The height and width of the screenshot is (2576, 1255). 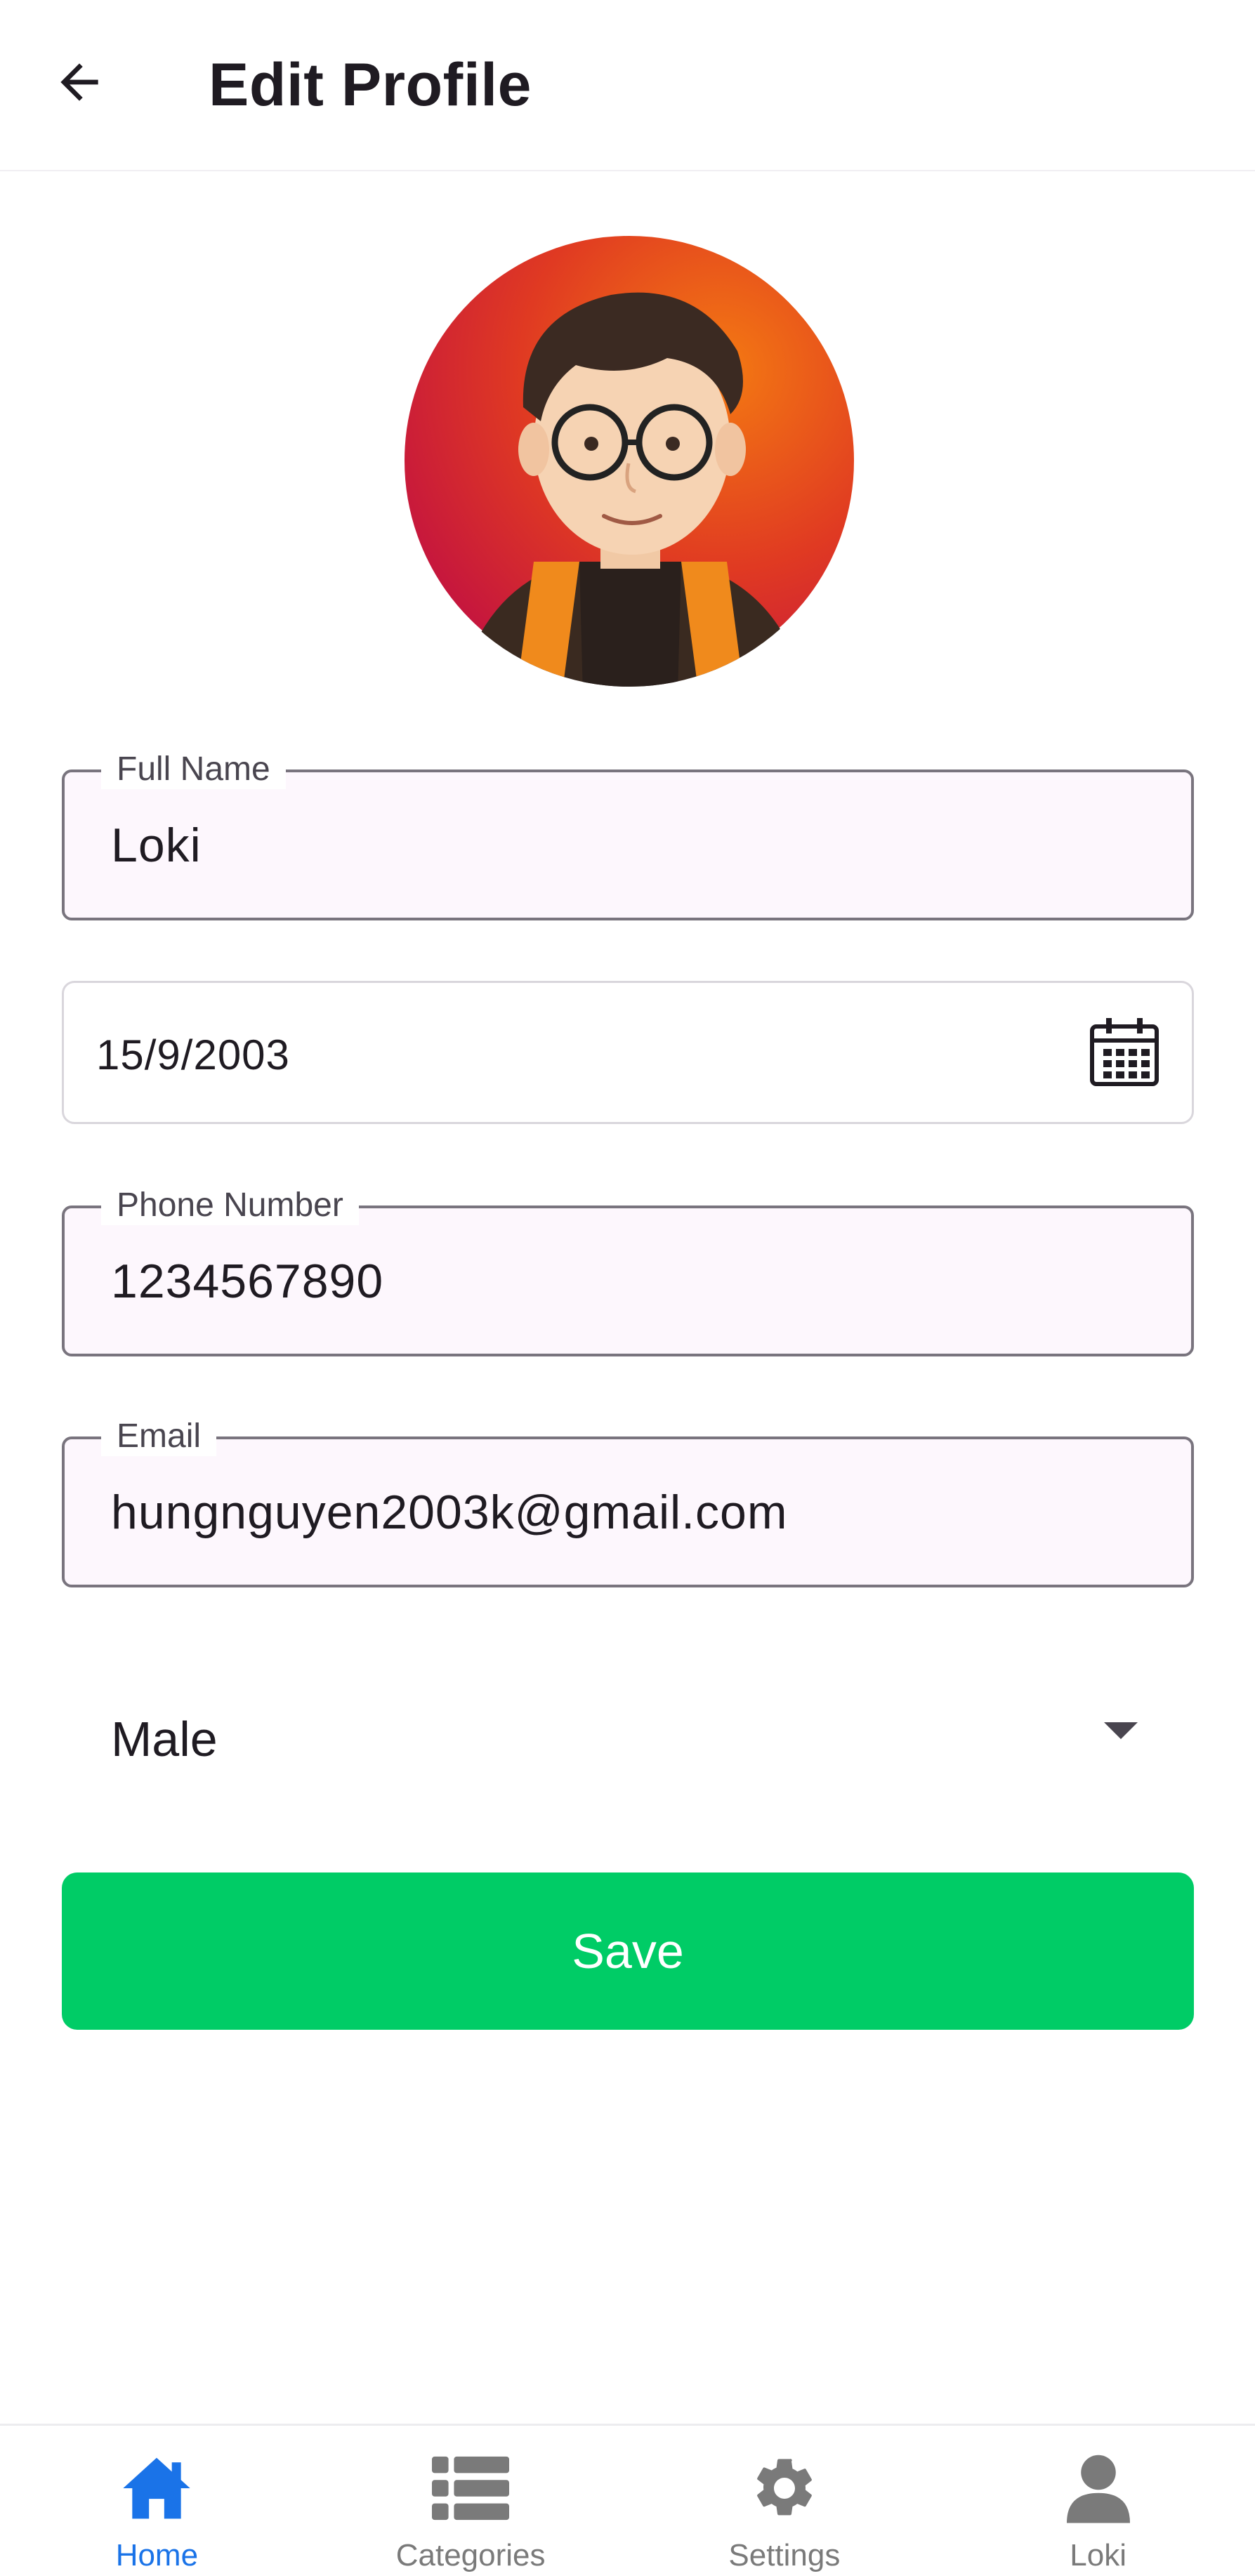 I want to click on nav-item-settings: Settings, so click(x=785, y=2501).